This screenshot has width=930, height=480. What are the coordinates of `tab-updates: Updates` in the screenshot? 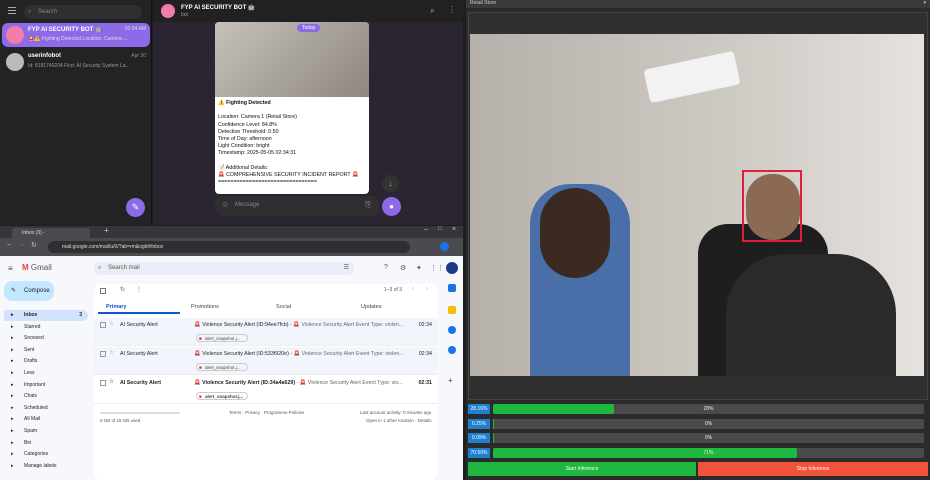 It's located at (394, 307).